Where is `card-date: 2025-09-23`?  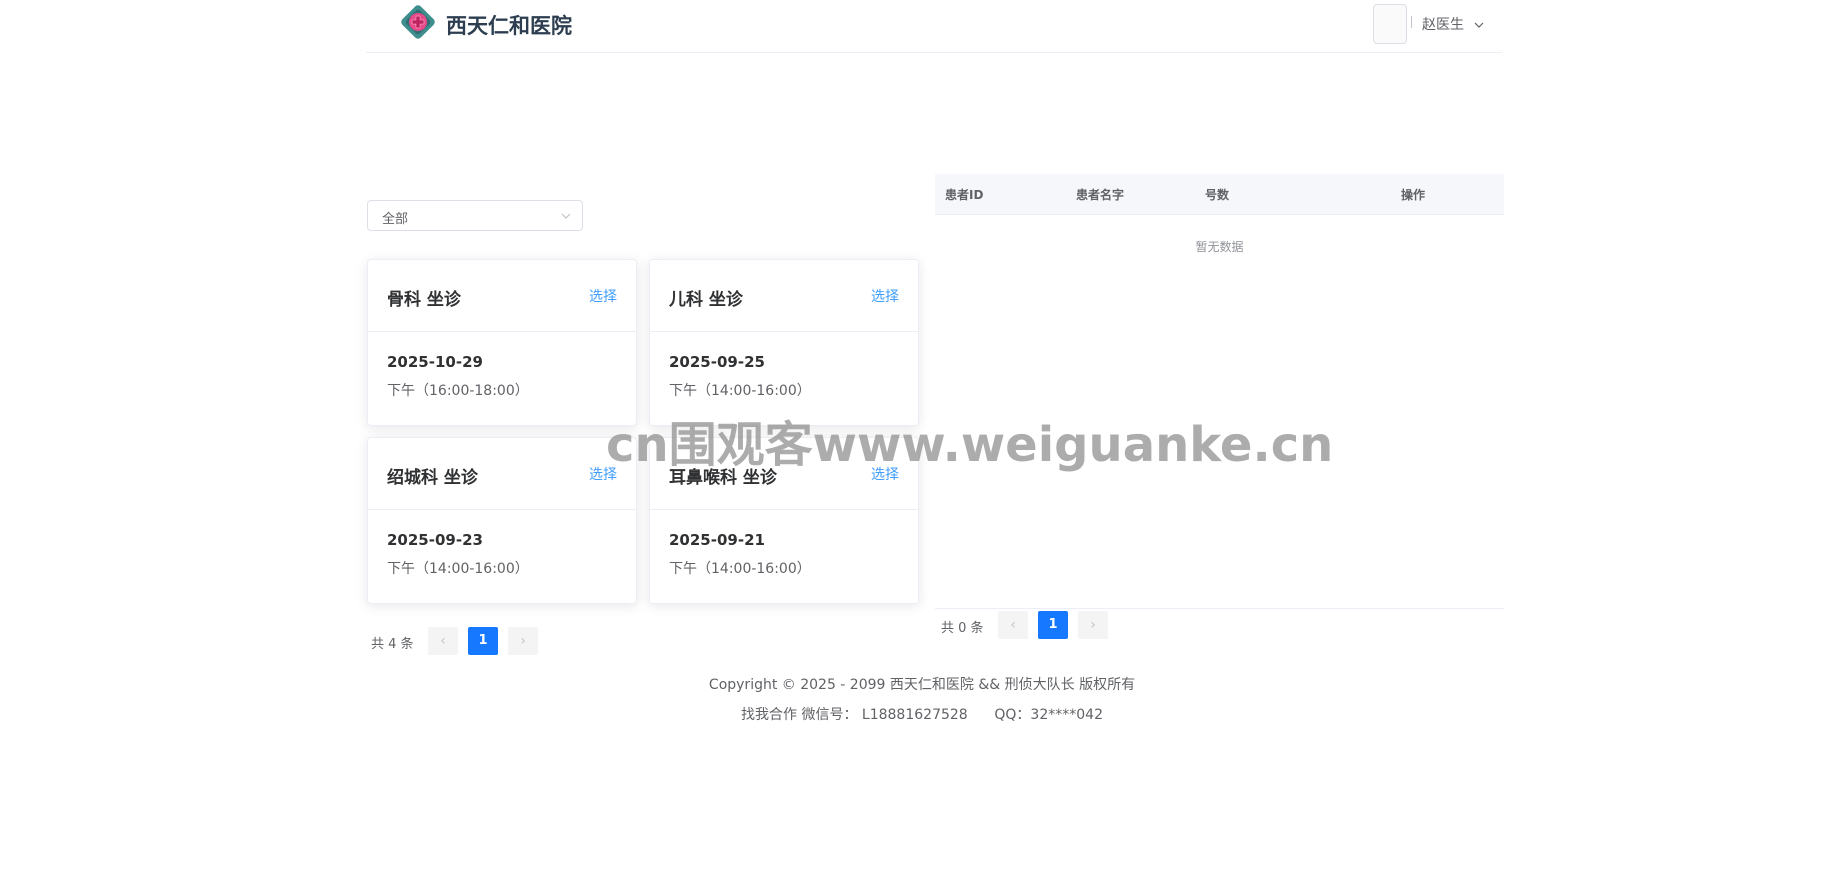
card-date: 2025-09-23 is located at coordinates (435, 540).